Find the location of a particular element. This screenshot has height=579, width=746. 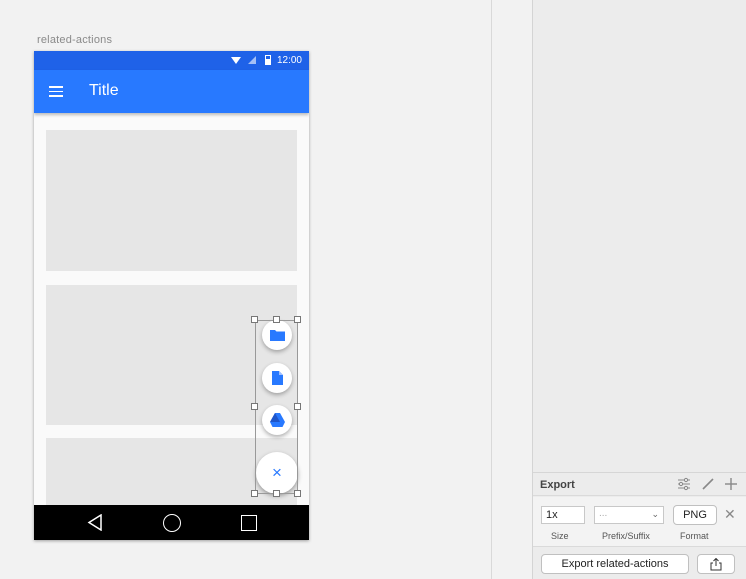

close-icon: × is located at coordinates (277, 472).